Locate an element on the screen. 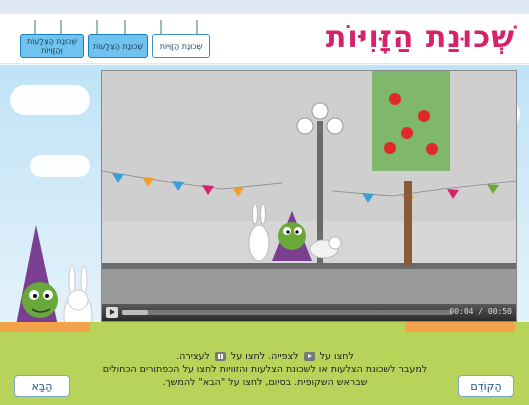 The width and height of the screenshot is (529, 405). top-strip is located at coordinates (264, 7).